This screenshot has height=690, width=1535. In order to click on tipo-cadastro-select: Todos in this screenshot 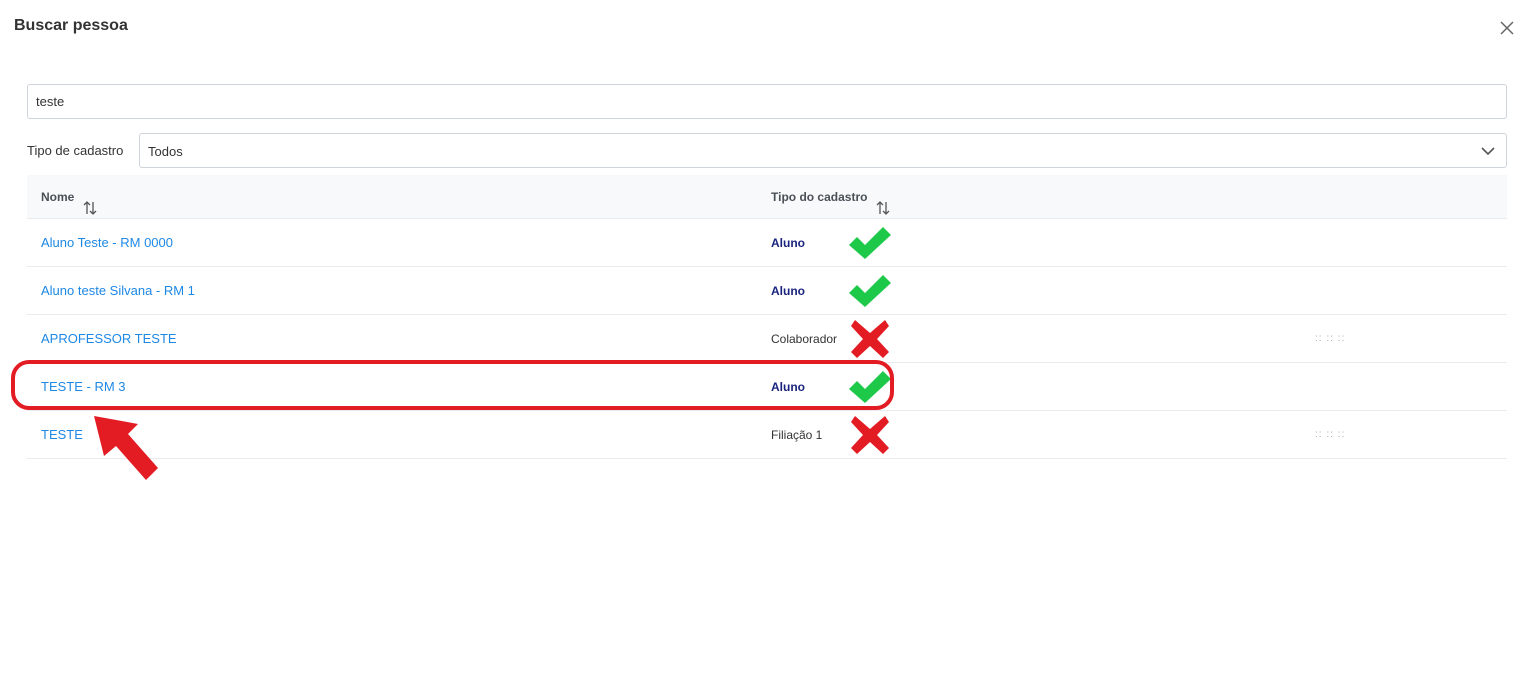, I will do `click(823, 150)`.